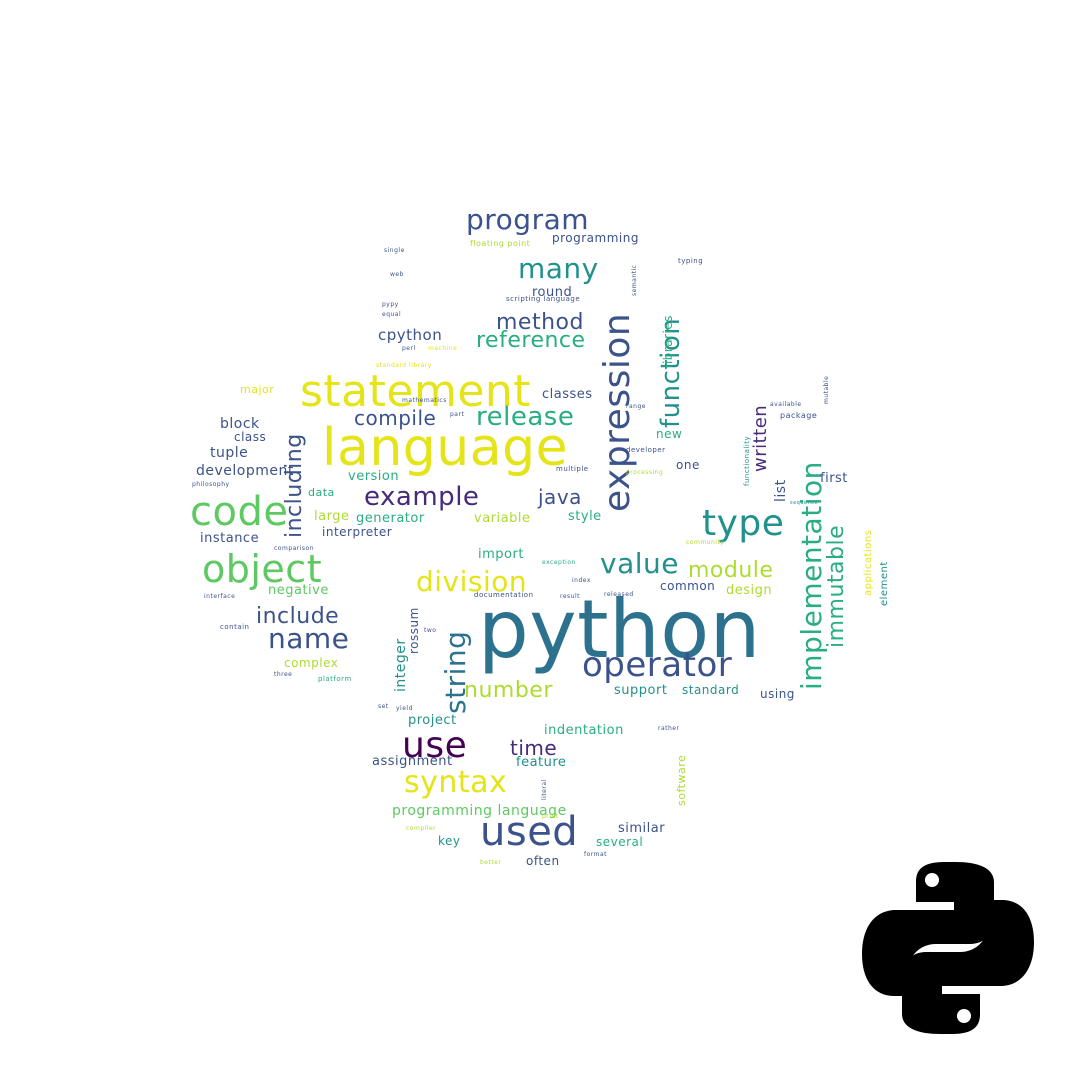 The height and width of the screenshot is (1080, 1080). What do you see at coordinates (335, 679) in the screenshot?
I see `word-platform: platform` at bounding box center [335, 679].